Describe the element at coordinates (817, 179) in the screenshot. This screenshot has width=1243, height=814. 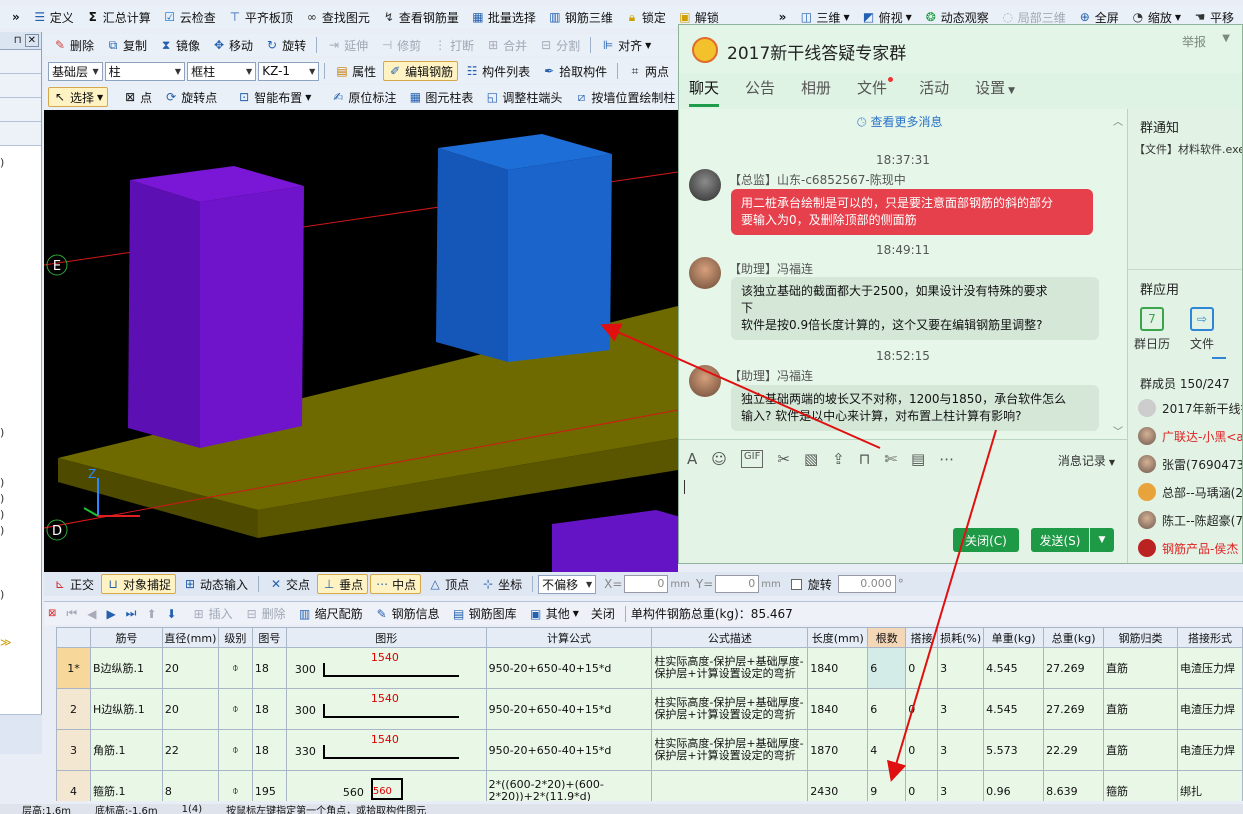
I see `message-sender: 【总监】山东-c6852567-陈现中` at that location.